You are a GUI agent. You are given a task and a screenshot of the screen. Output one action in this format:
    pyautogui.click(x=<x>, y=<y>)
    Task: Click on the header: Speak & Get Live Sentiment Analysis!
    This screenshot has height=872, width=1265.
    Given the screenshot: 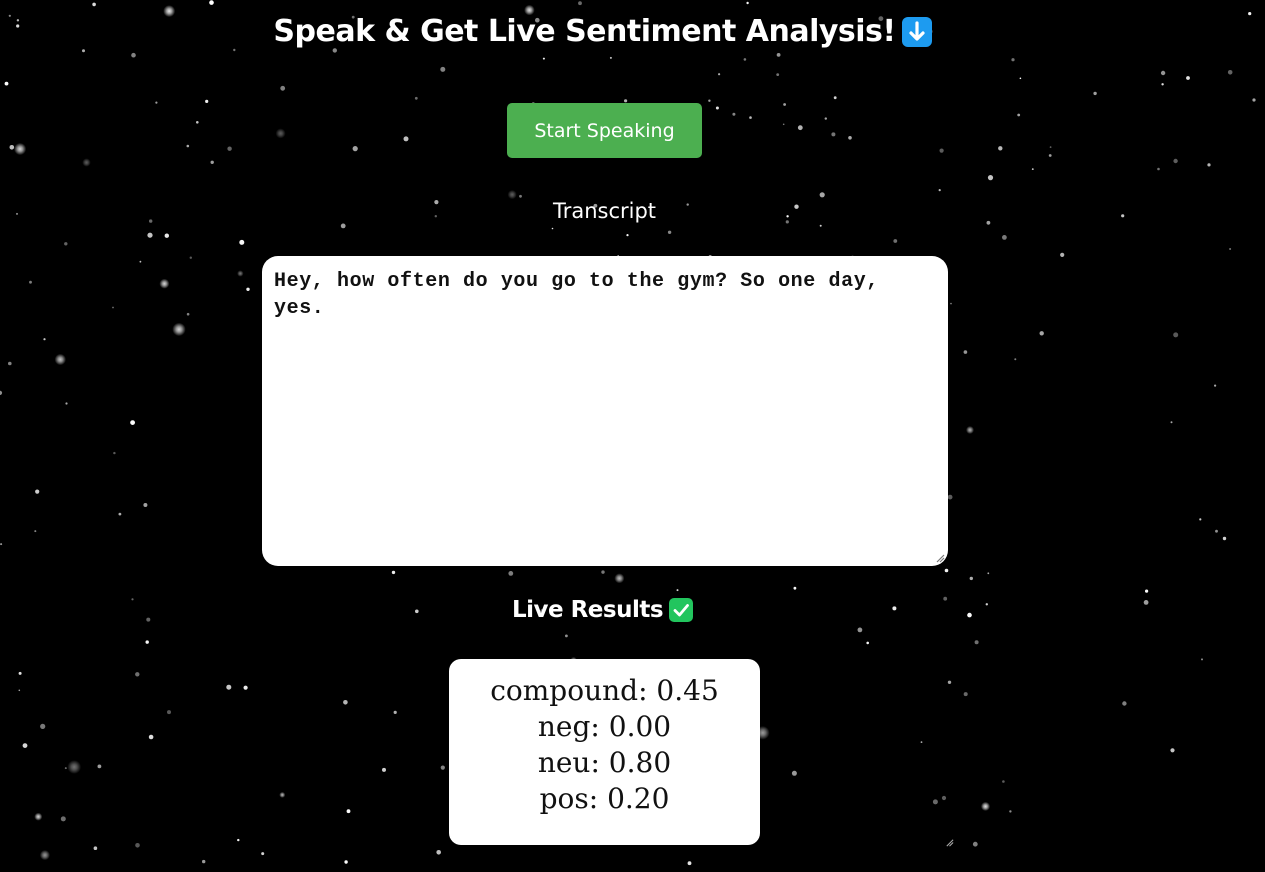 What is the action you would take?
    pyautogui.click(x=602, y=31)
    